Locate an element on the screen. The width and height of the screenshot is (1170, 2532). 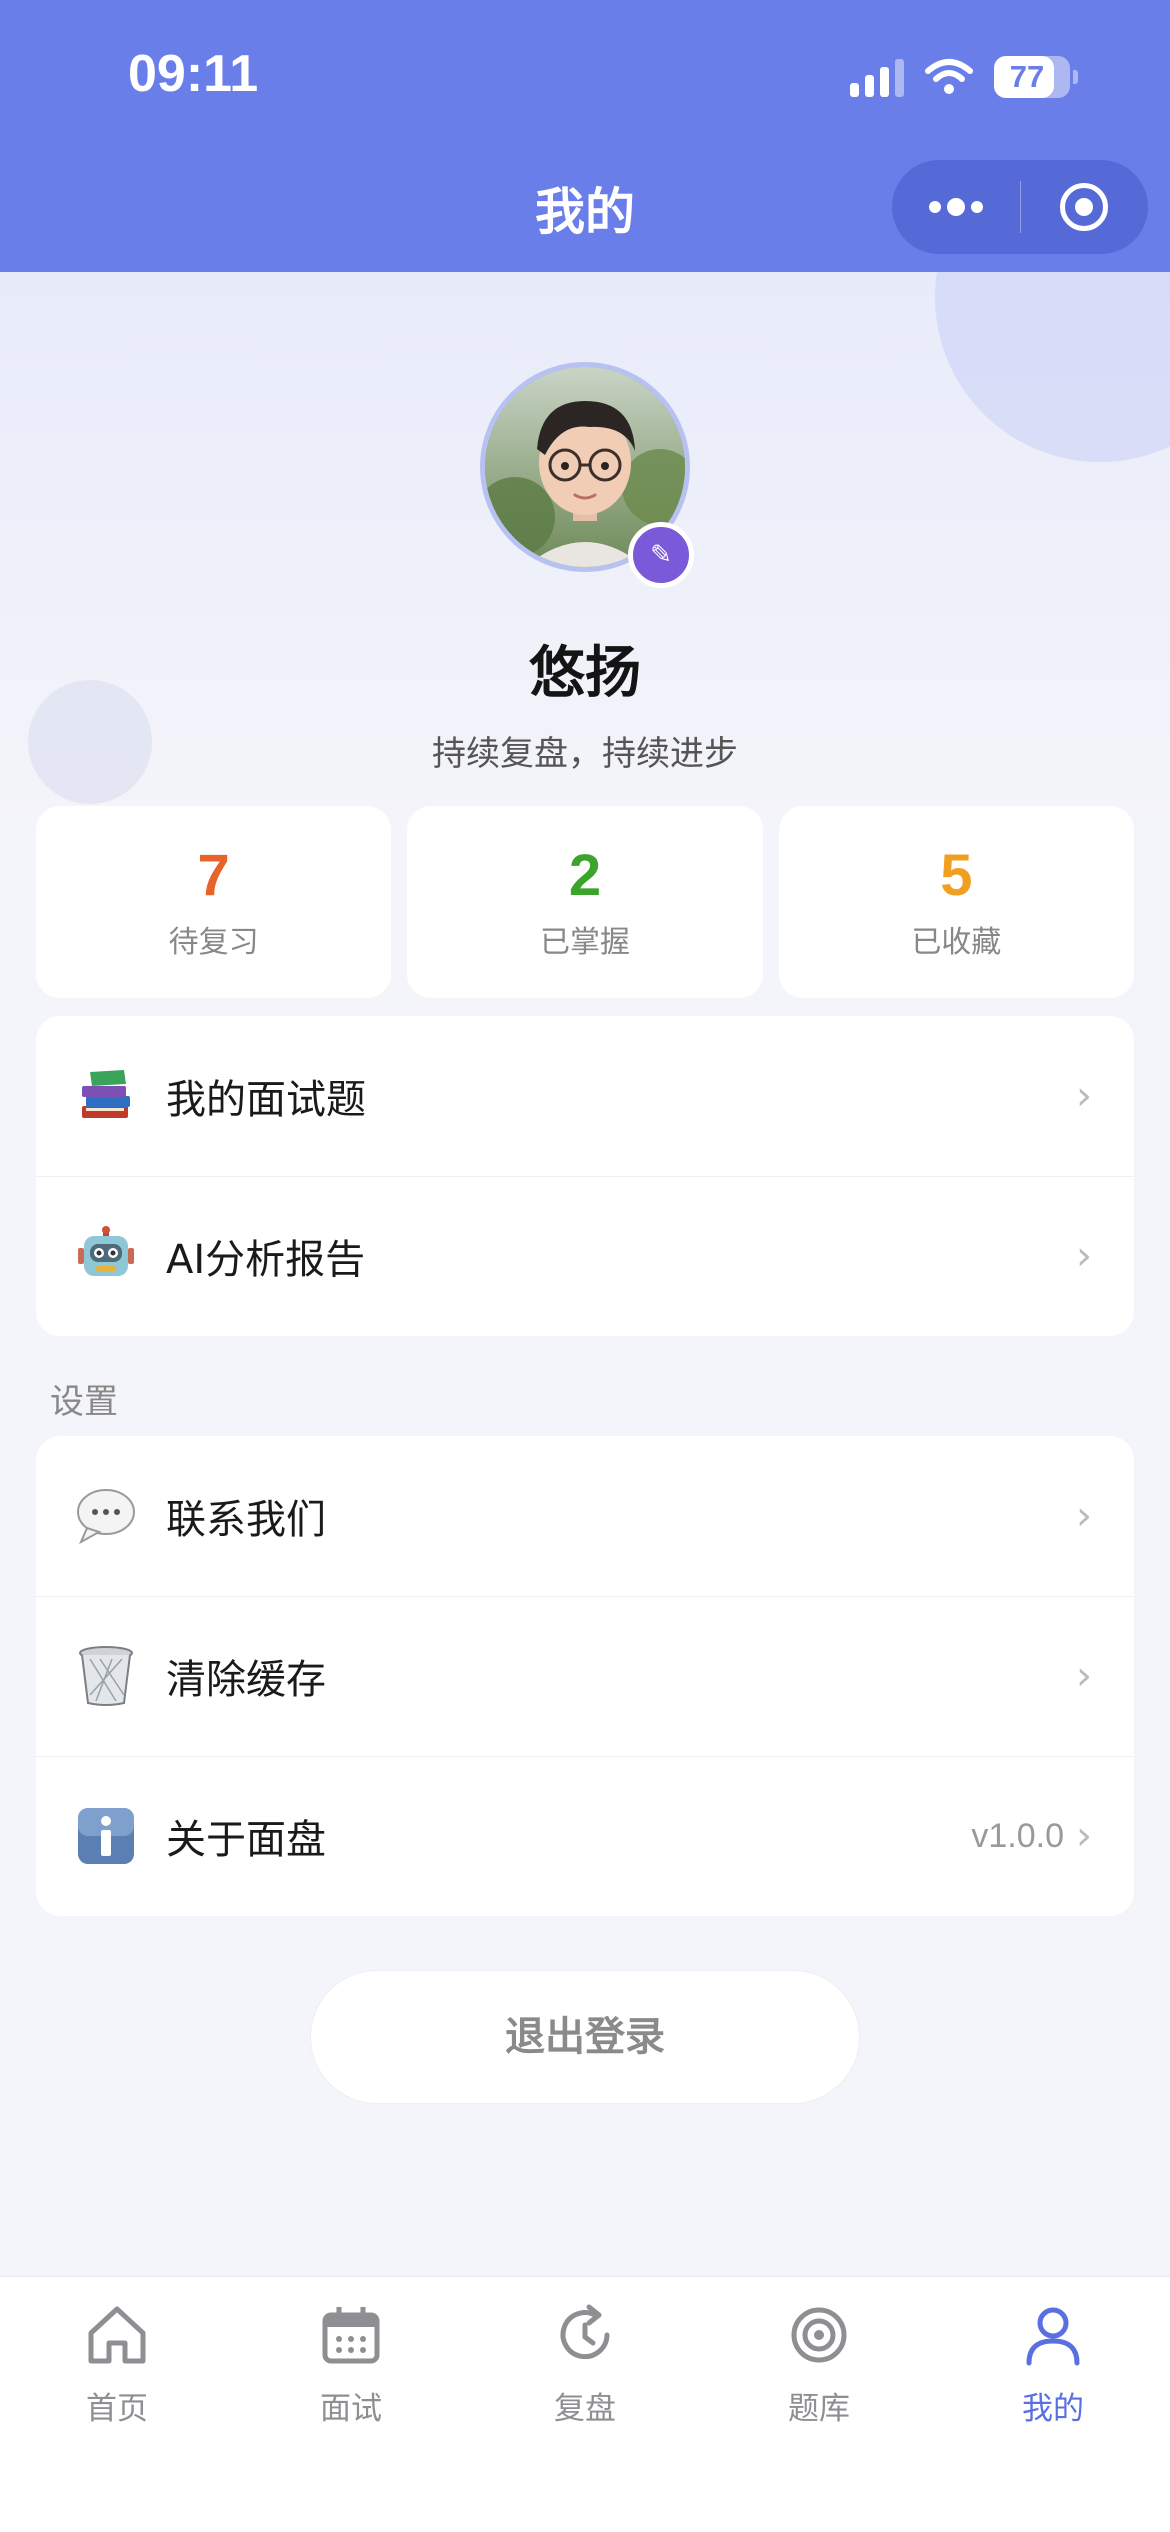
status-icons: 77 is located at coordinates (964, 77).